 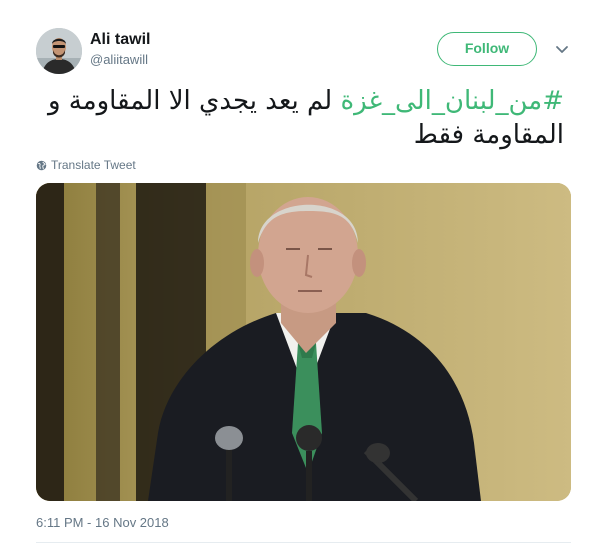 I want to click on hashtag-link: #من_لبنان_الى_غزة, so click(x=452, y=101).